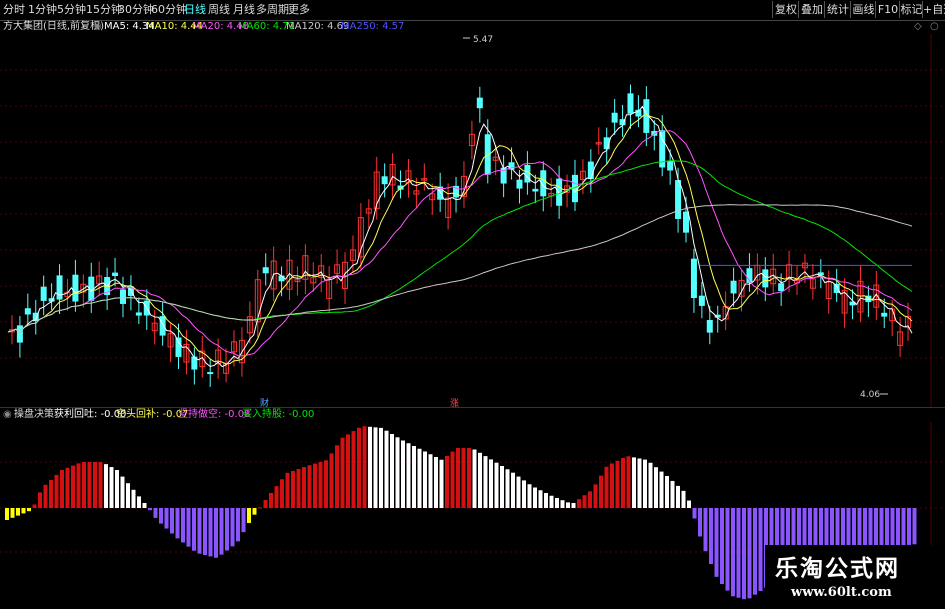 This screenshot has height=609, width=945. What do you see at coordinates (97, 27) in the screenshot?
I see `settings-icon: ◉` at bounding box center [97, 27].